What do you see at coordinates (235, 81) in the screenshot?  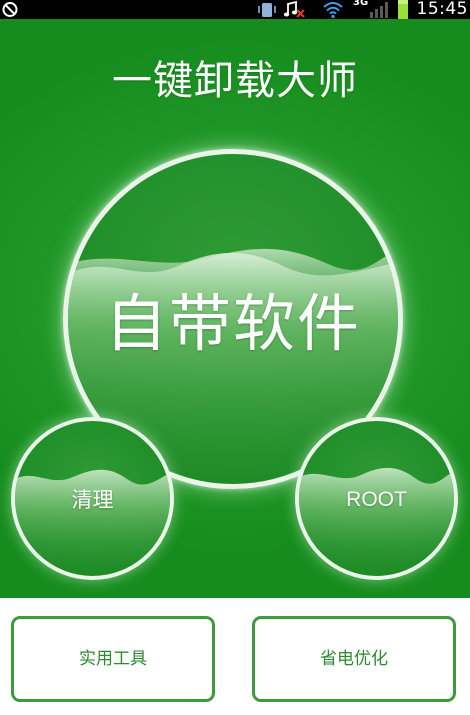 I see `app-title: 一键卸载大师` at bounding box center [235, 81].